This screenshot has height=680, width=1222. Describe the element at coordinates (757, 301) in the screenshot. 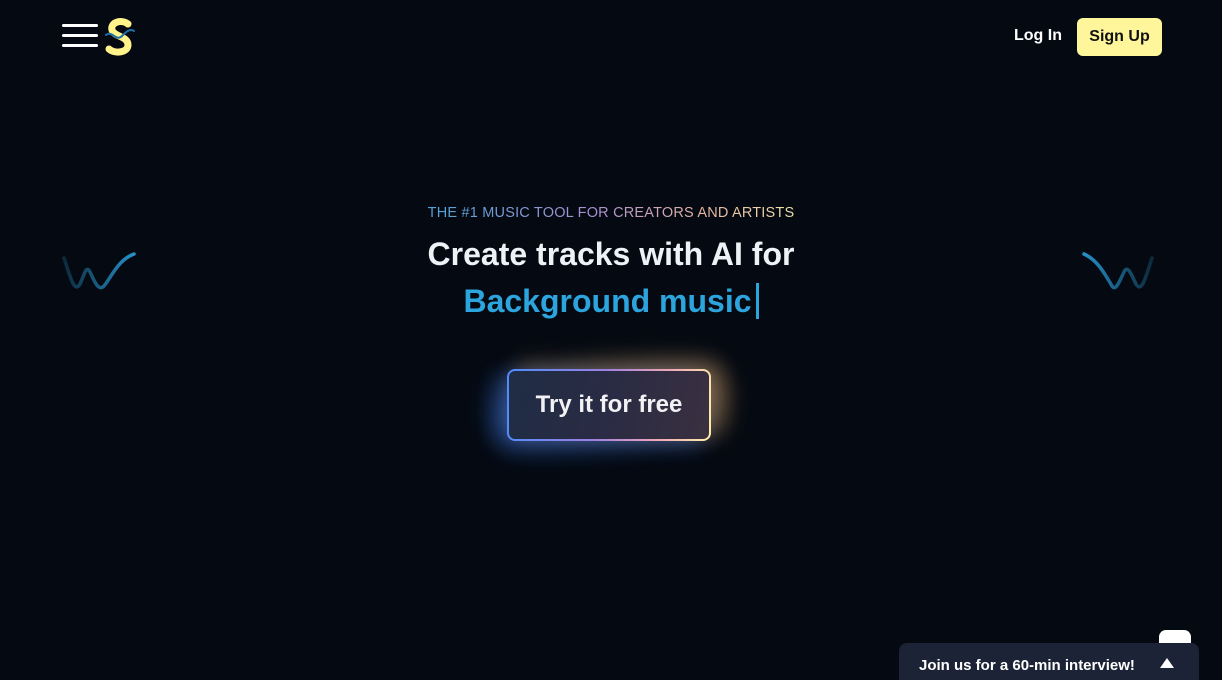

I see `typing-caret` at that location.